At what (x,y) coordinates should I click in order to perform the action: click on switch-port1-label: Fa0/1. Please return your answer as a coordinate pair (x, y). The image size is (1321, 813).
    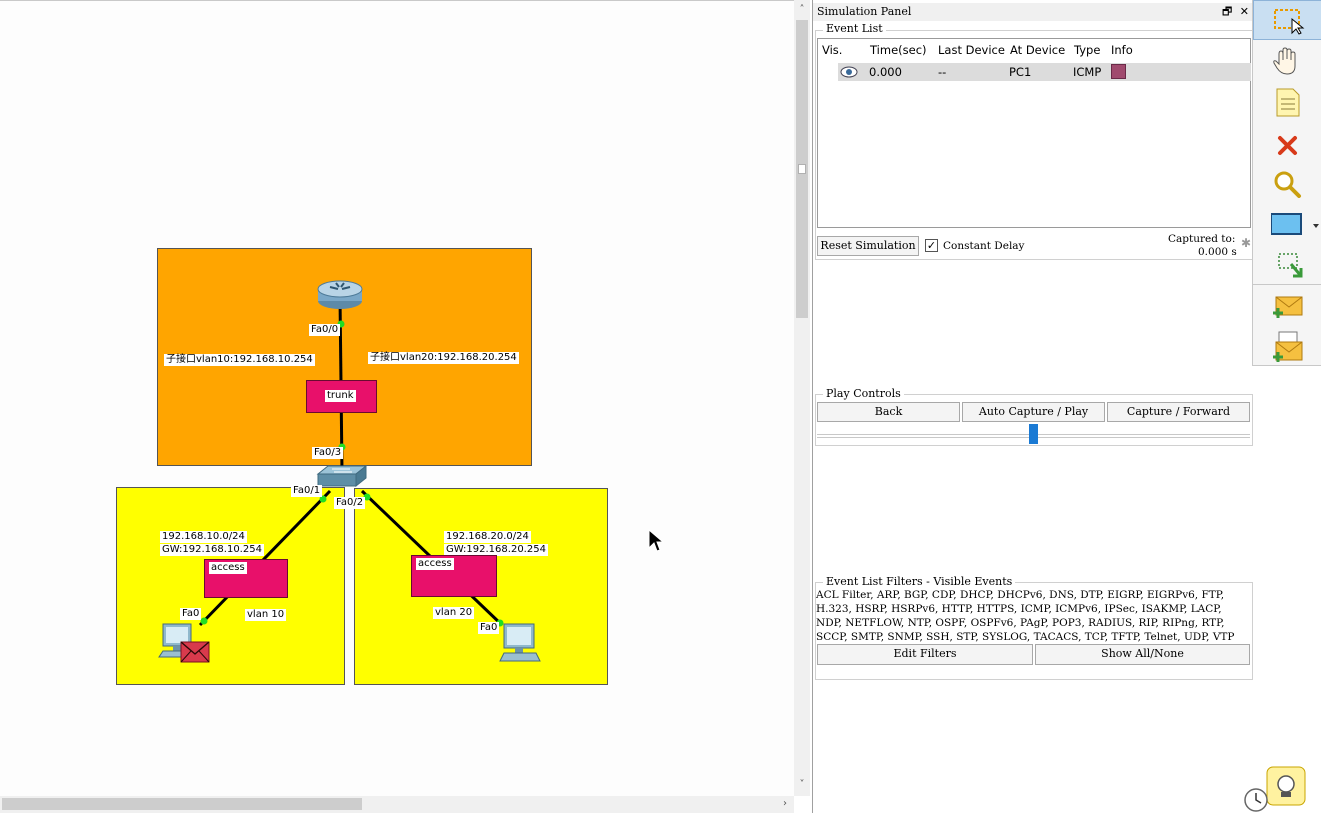
    Looking at the image, I should click on (307, 491).